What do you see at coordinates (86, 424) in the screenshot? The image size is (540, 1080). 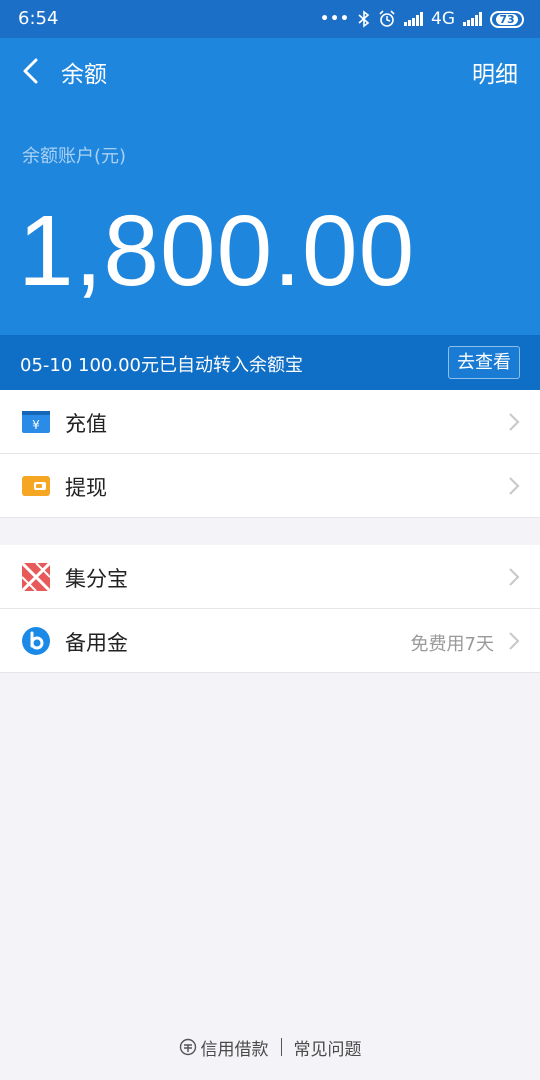 I see `menu-item-label: 充值` at bounding box center [86, 424].